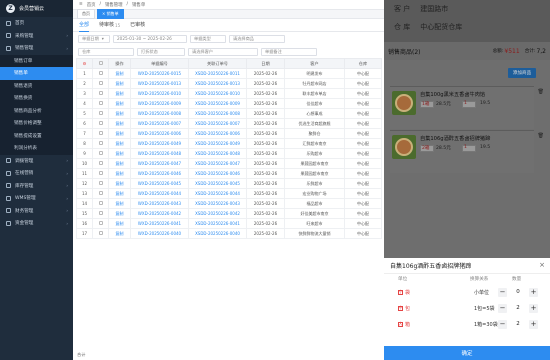 The image size is (550, 360). I want to click on bill-number-link: WXD-20250226-0046, so click(159, 173).